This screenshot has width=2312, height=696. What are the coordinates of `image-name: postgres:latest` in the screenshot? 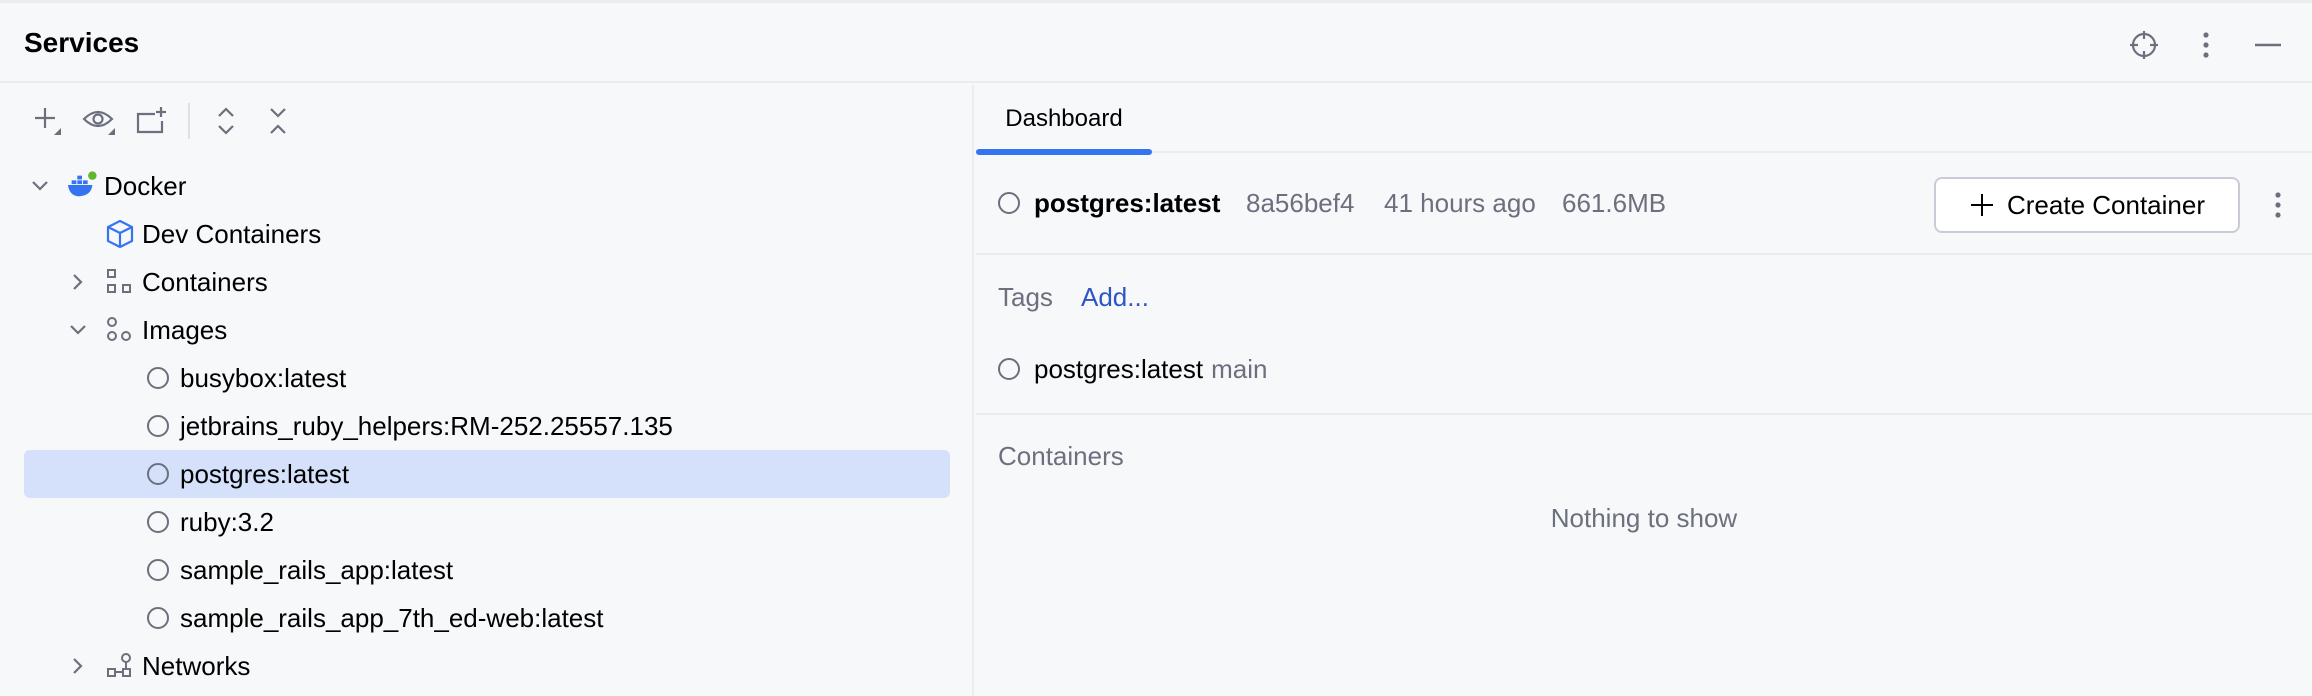 It's located at (1127, 203).